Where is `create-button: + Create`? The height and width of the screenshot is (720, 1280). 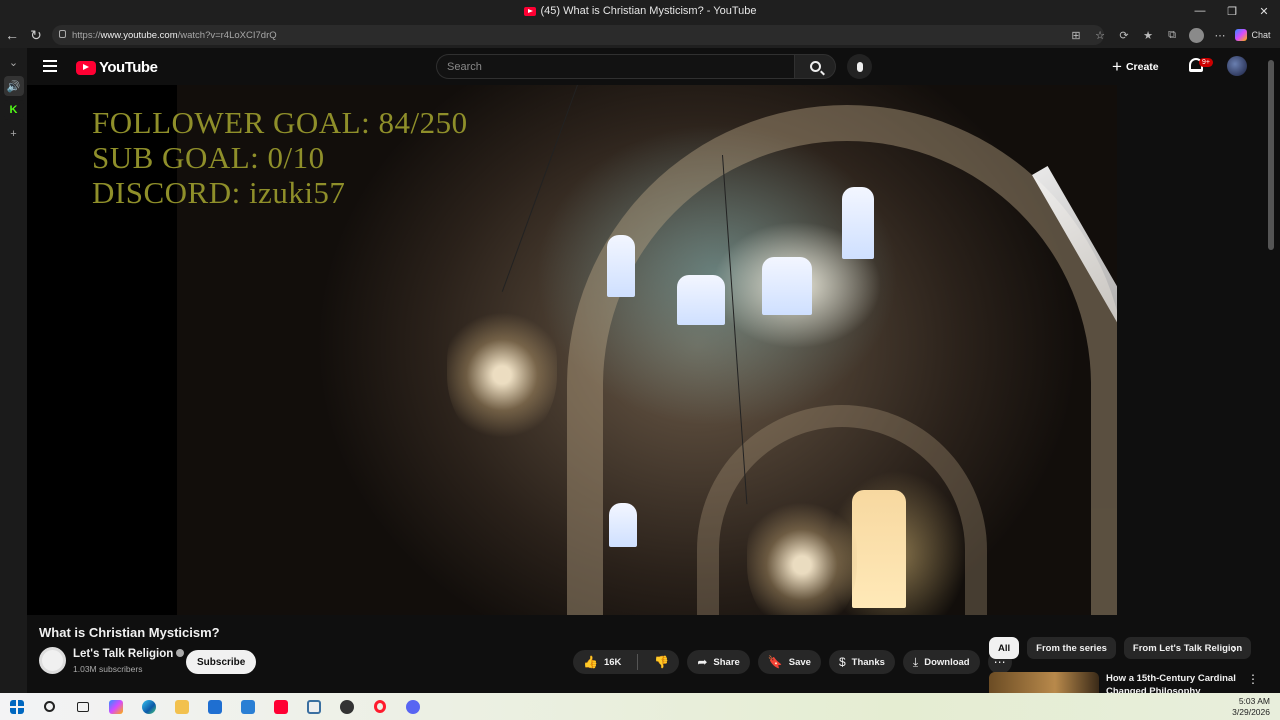 create-button: + Create is located at coordinates (1135, 66).